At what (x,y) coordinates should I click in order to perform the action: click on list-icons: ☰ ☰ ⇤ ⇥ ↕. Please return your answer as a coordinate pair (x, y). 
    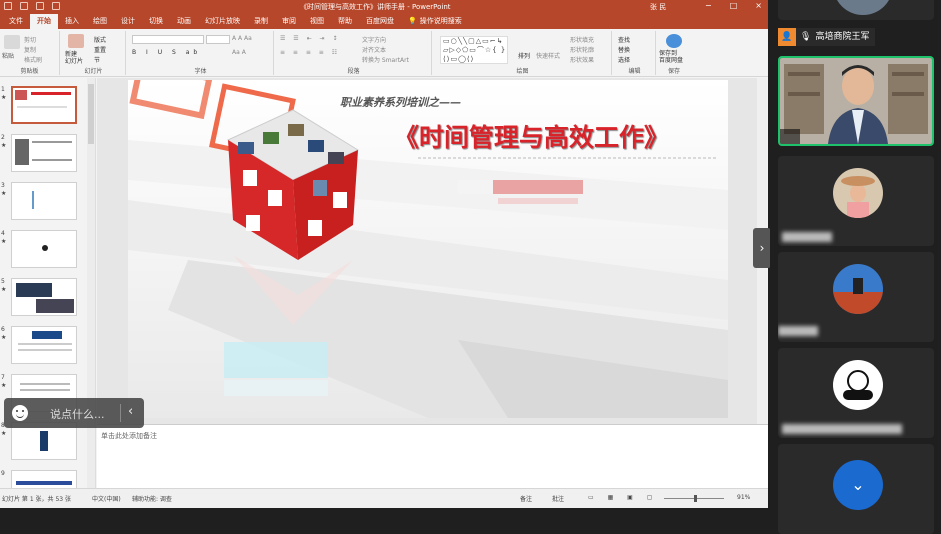
    Looking at the image, I should click on (310, 38).